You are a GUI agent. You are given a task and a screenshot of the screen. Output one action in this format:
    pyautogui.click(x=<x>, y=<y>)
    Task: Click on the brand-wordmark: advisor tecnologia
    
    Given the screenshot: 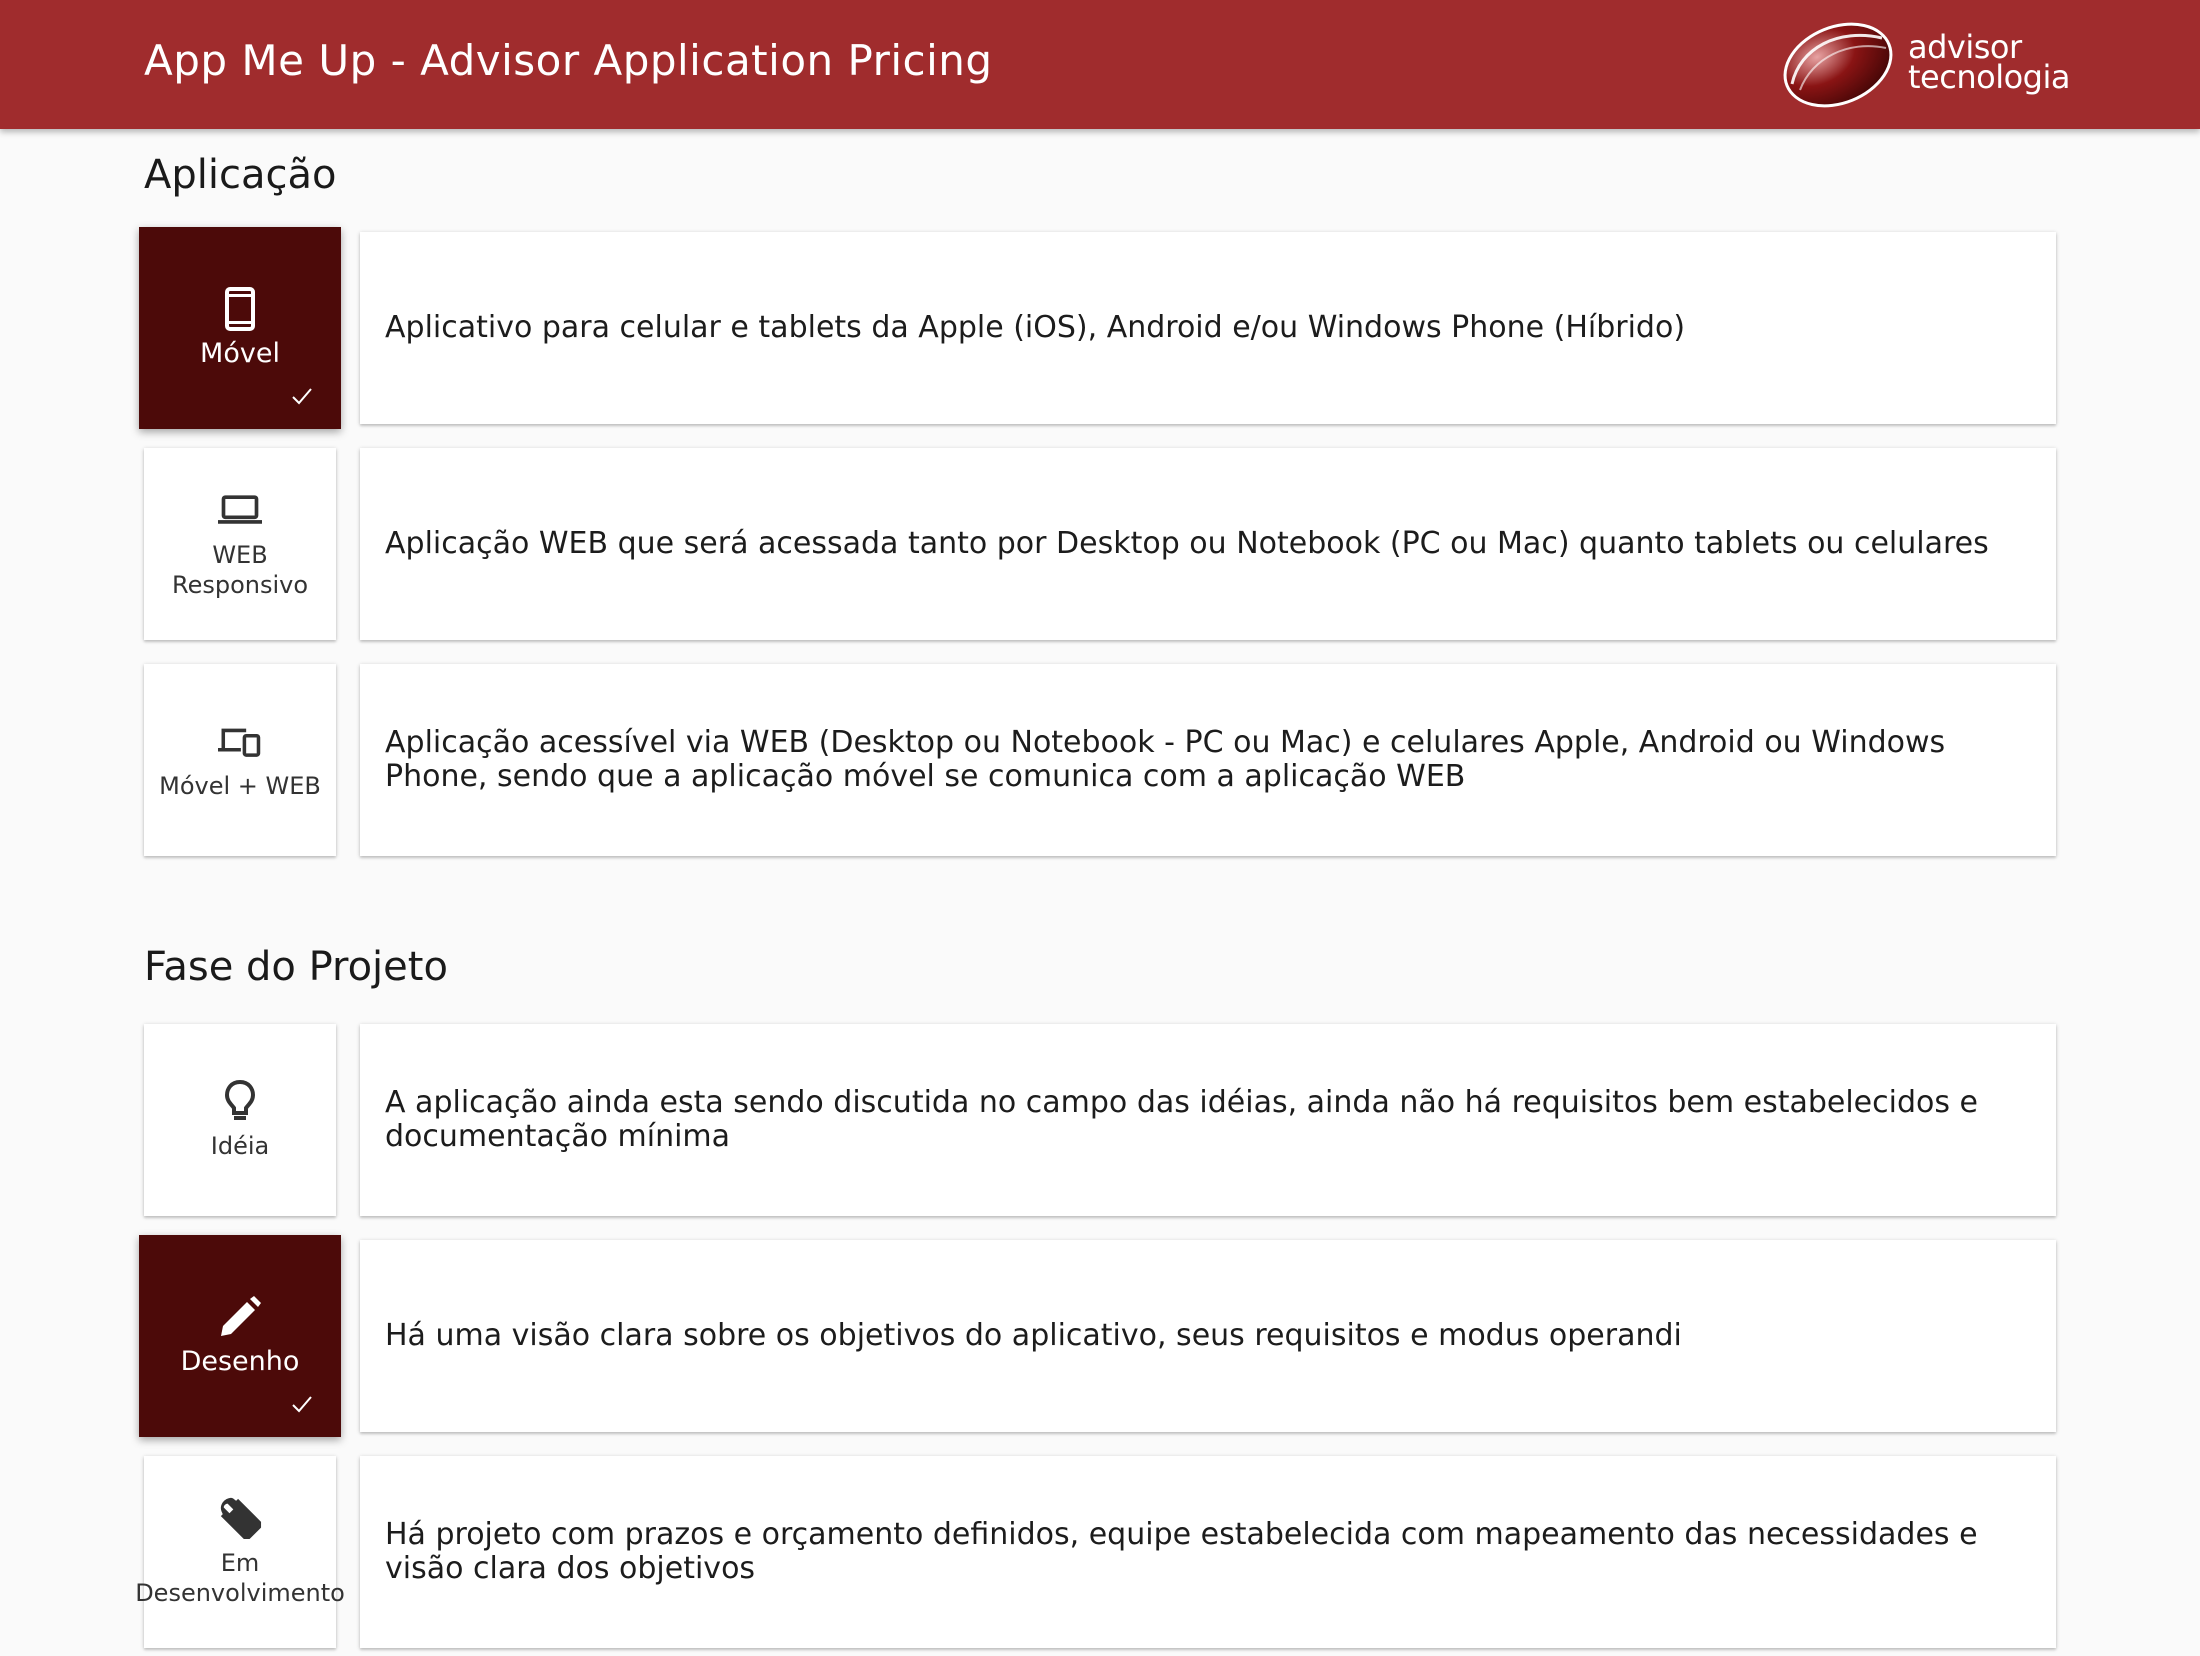 What is the action you would take?
    pyautogui.click(x=1989, y=63)
    